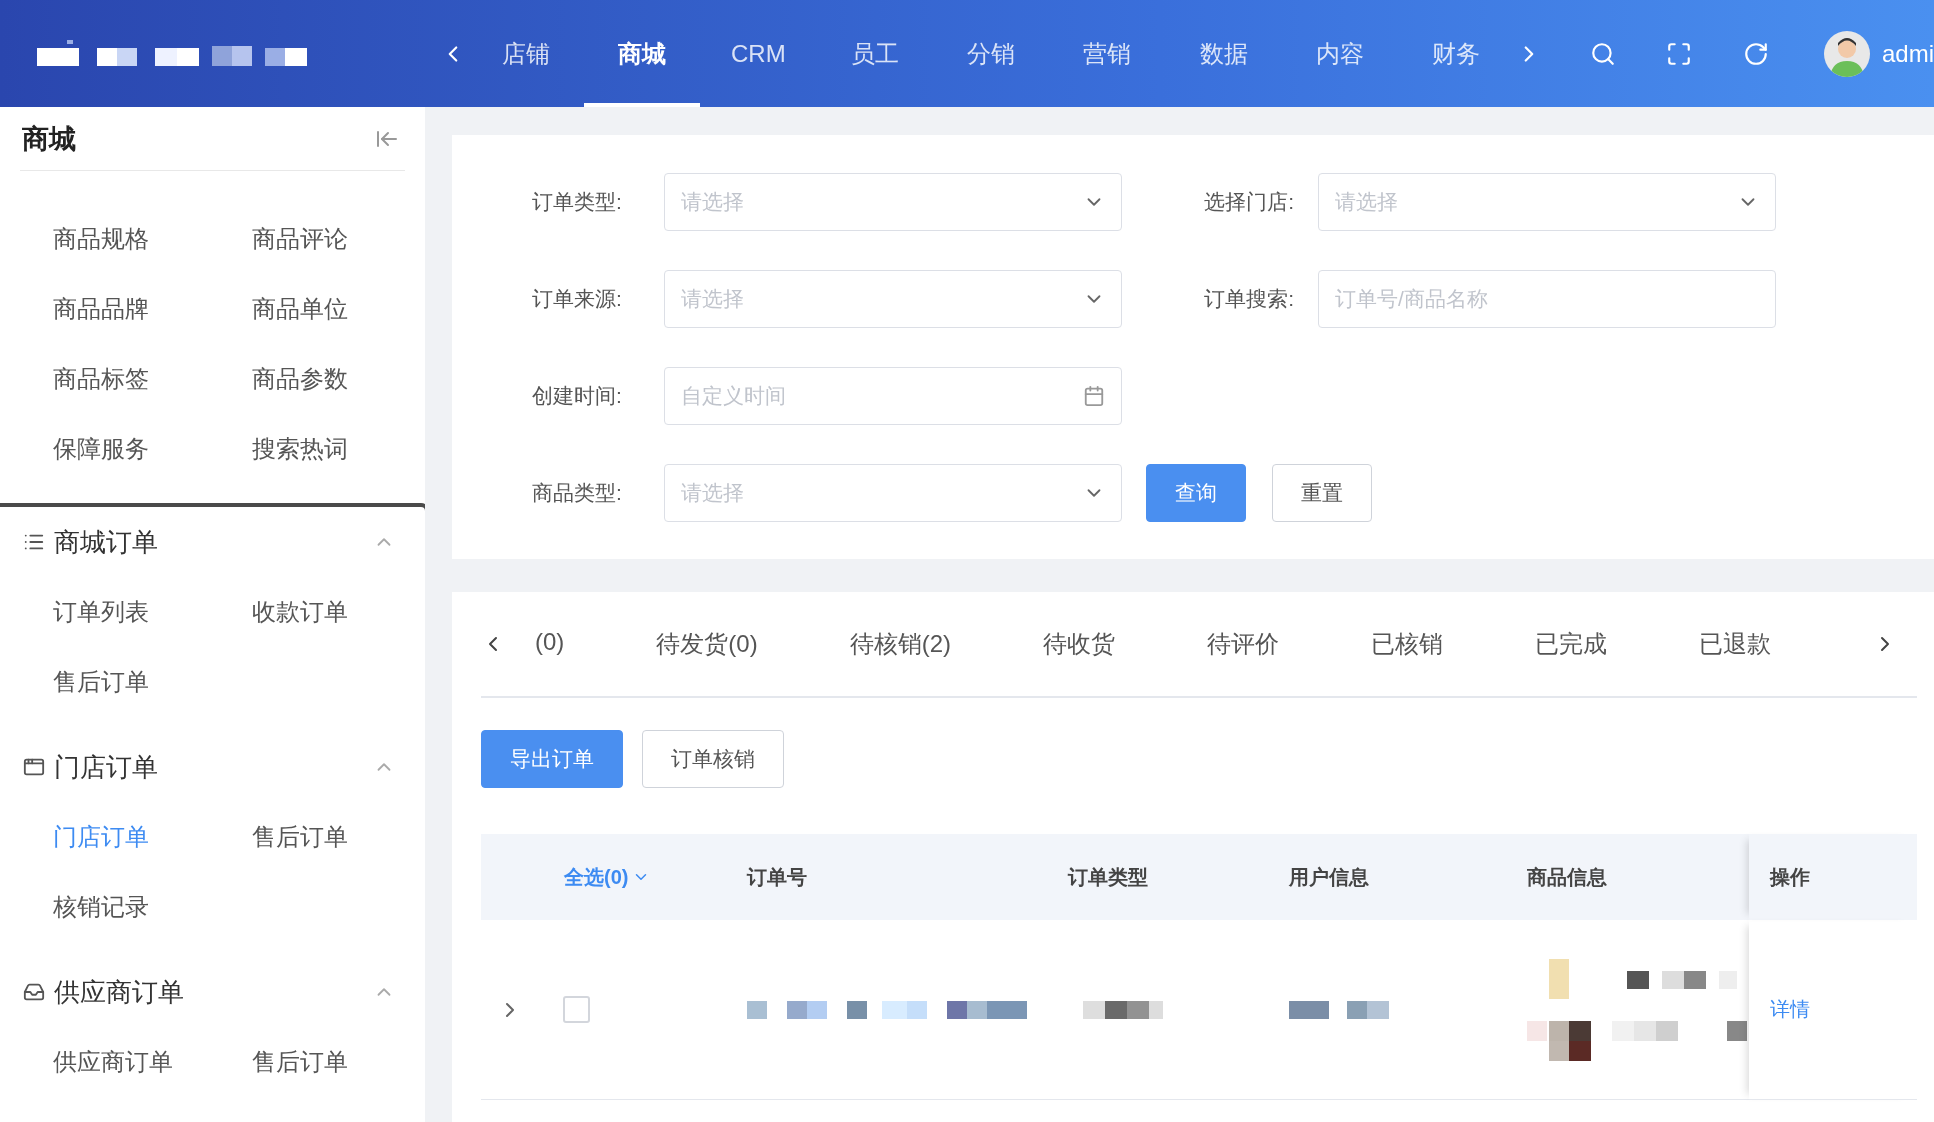 The height and width of the screenshot is (1122, 1934). Describe the element at coordinates (577, 202) in the screenshot. I see `field-label: 订单类型:` at that location.